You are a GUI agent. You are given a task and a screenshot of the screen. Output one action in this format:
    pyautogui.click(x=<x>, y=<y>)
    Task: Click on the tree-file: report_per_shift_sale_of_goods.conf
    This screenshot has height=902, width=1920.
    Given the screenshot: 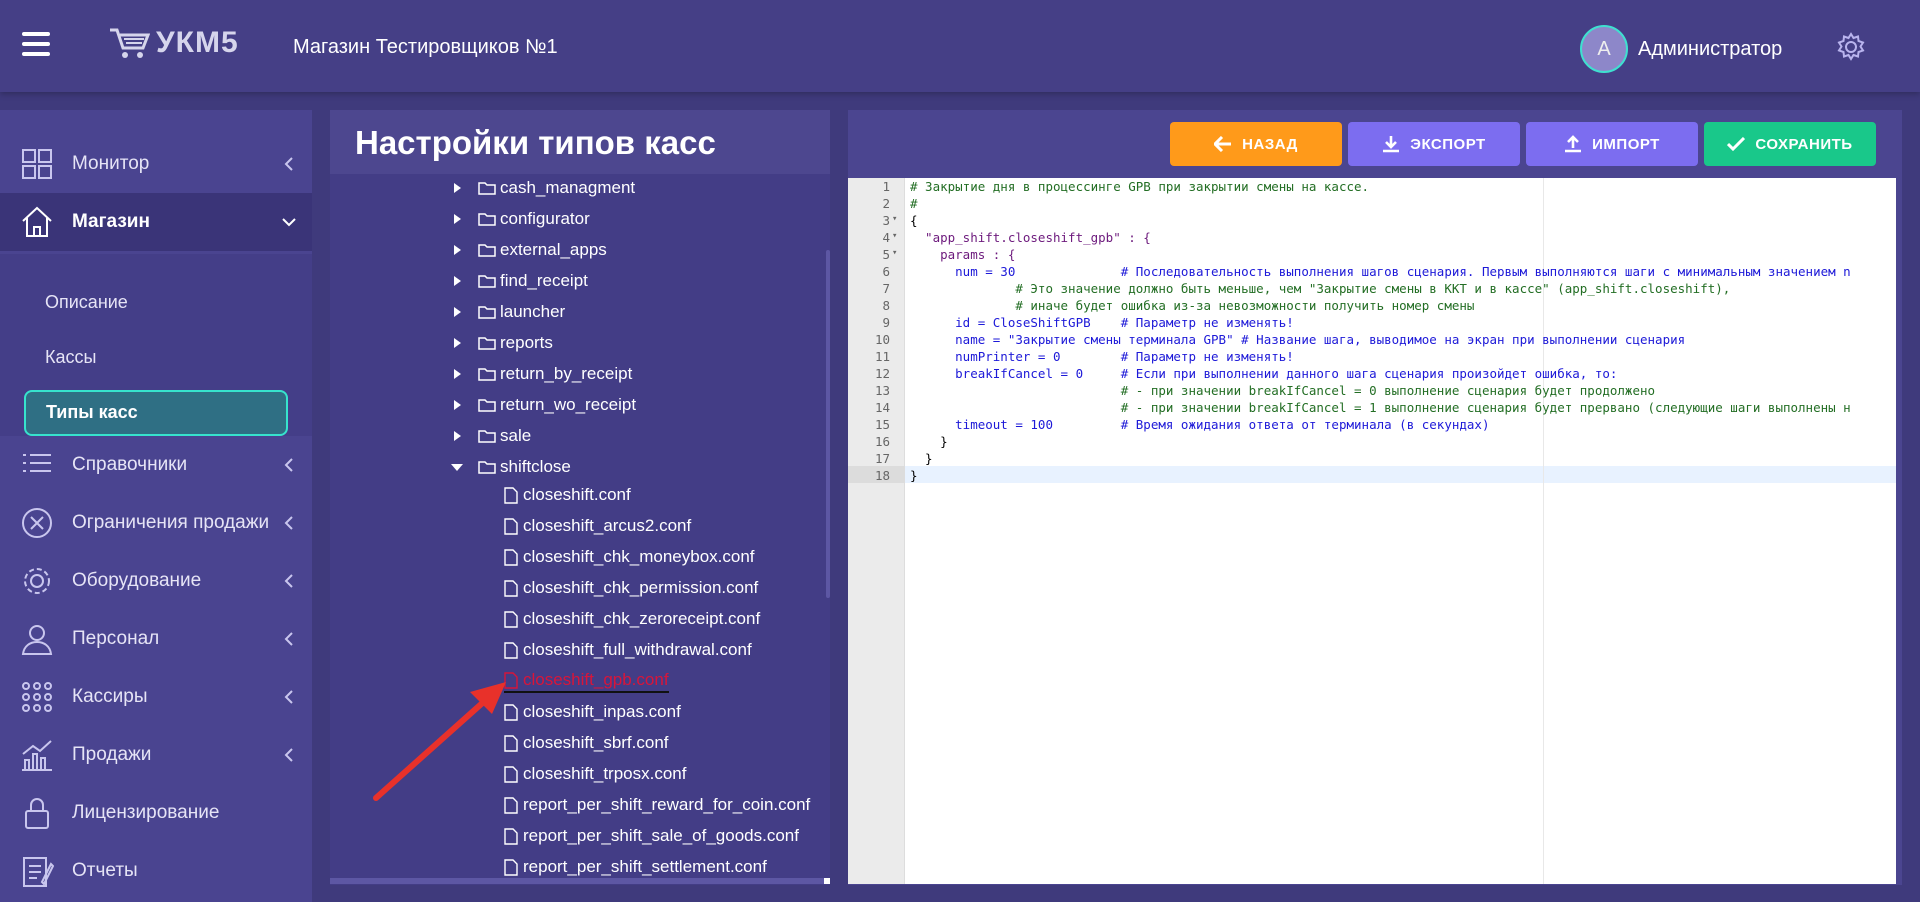 What is the action you would take?
    pyautogui.click(x=651, y=836)
    